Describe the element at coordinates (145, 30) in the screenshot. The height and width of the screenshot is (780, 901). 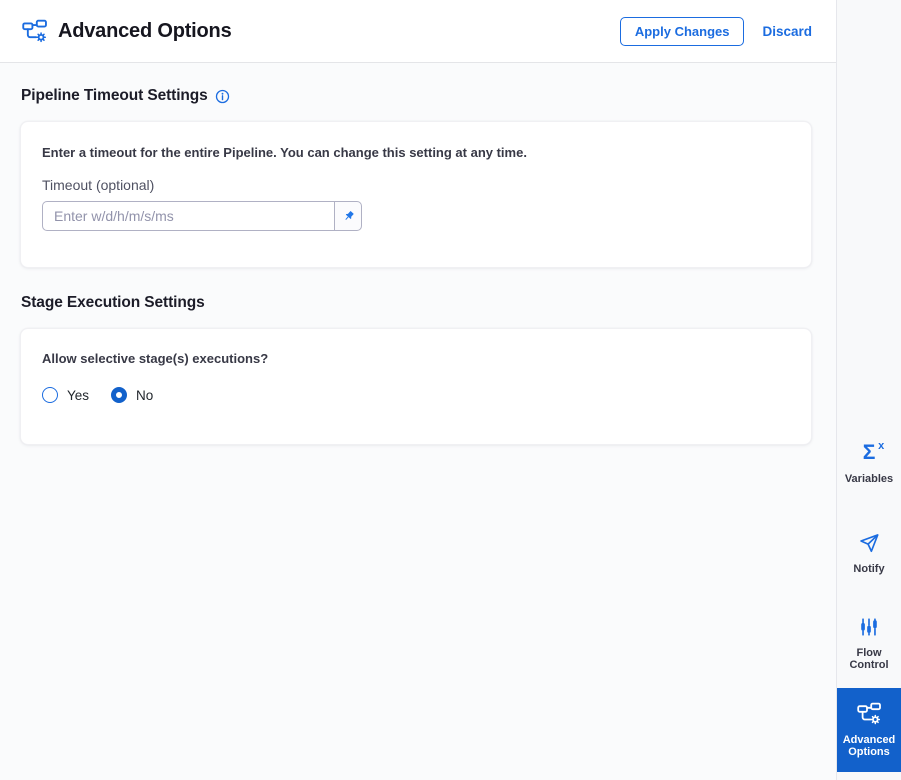
I see `page-title: Advanced Options` at that location.